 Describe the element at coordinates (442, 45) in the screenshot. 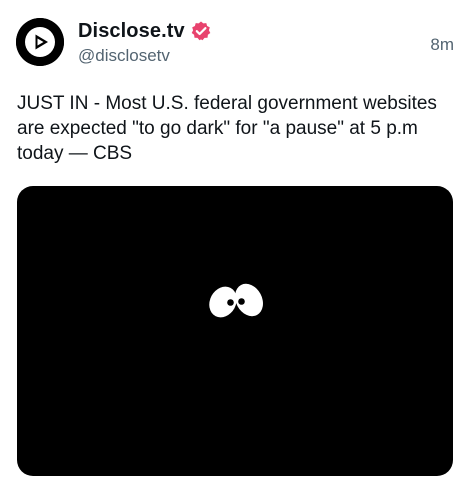

I see `post-timestamp: 8m` at that location.